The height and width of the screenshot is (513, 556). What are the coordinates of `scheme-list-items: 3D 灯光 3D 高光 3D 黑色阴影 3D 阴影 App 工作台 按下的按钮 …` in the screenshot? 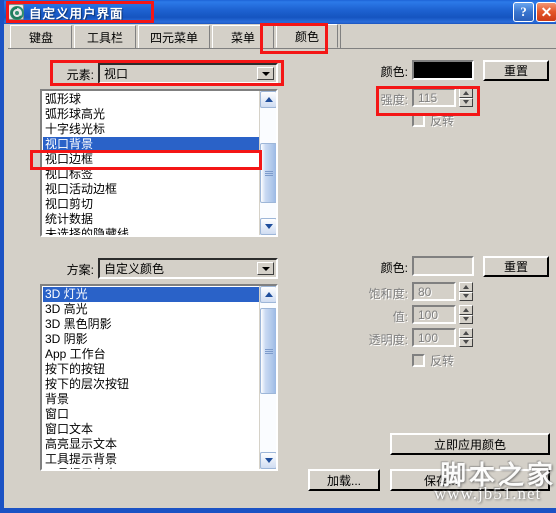 It's located at (150, 377).